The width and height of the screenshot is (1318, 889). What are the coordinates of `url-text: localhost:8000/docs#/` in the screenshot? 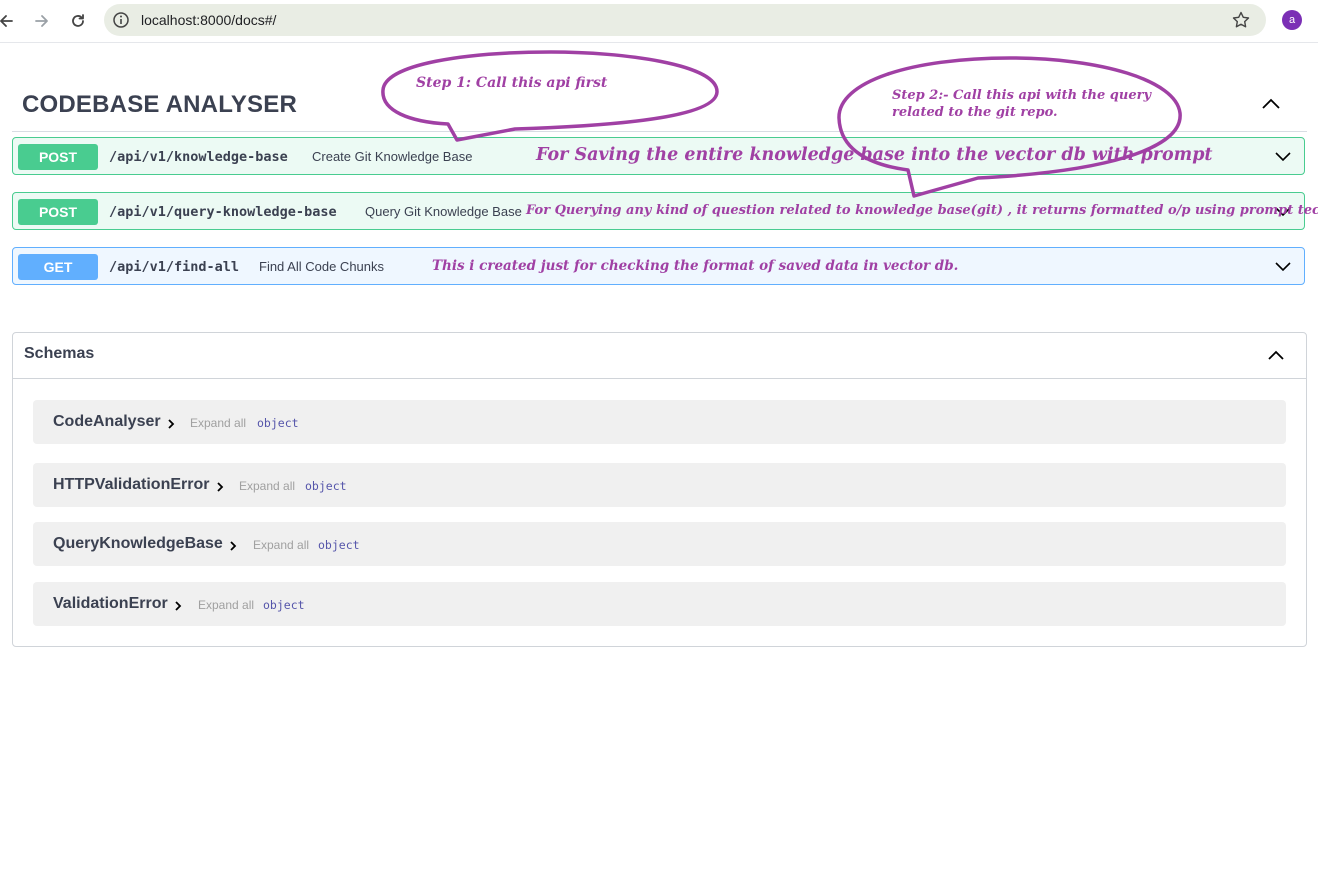 It's located at (208, 20).